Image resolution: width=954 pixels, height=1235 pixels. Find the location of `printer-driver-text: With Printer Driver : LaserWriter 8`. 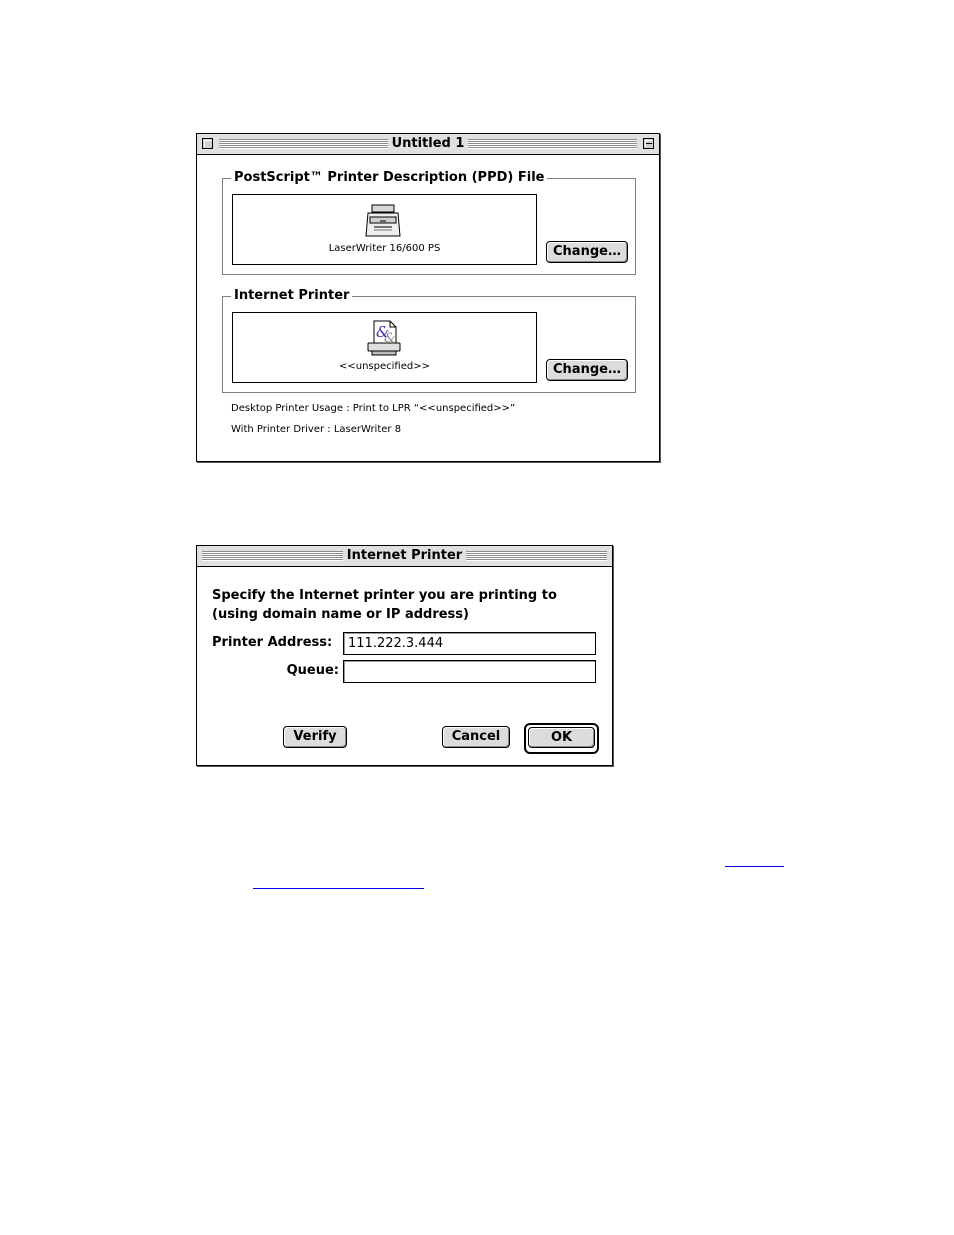

printer-driver-text: With Printer Driver : LaserWriter 8 is located at coordinates (316, 429).